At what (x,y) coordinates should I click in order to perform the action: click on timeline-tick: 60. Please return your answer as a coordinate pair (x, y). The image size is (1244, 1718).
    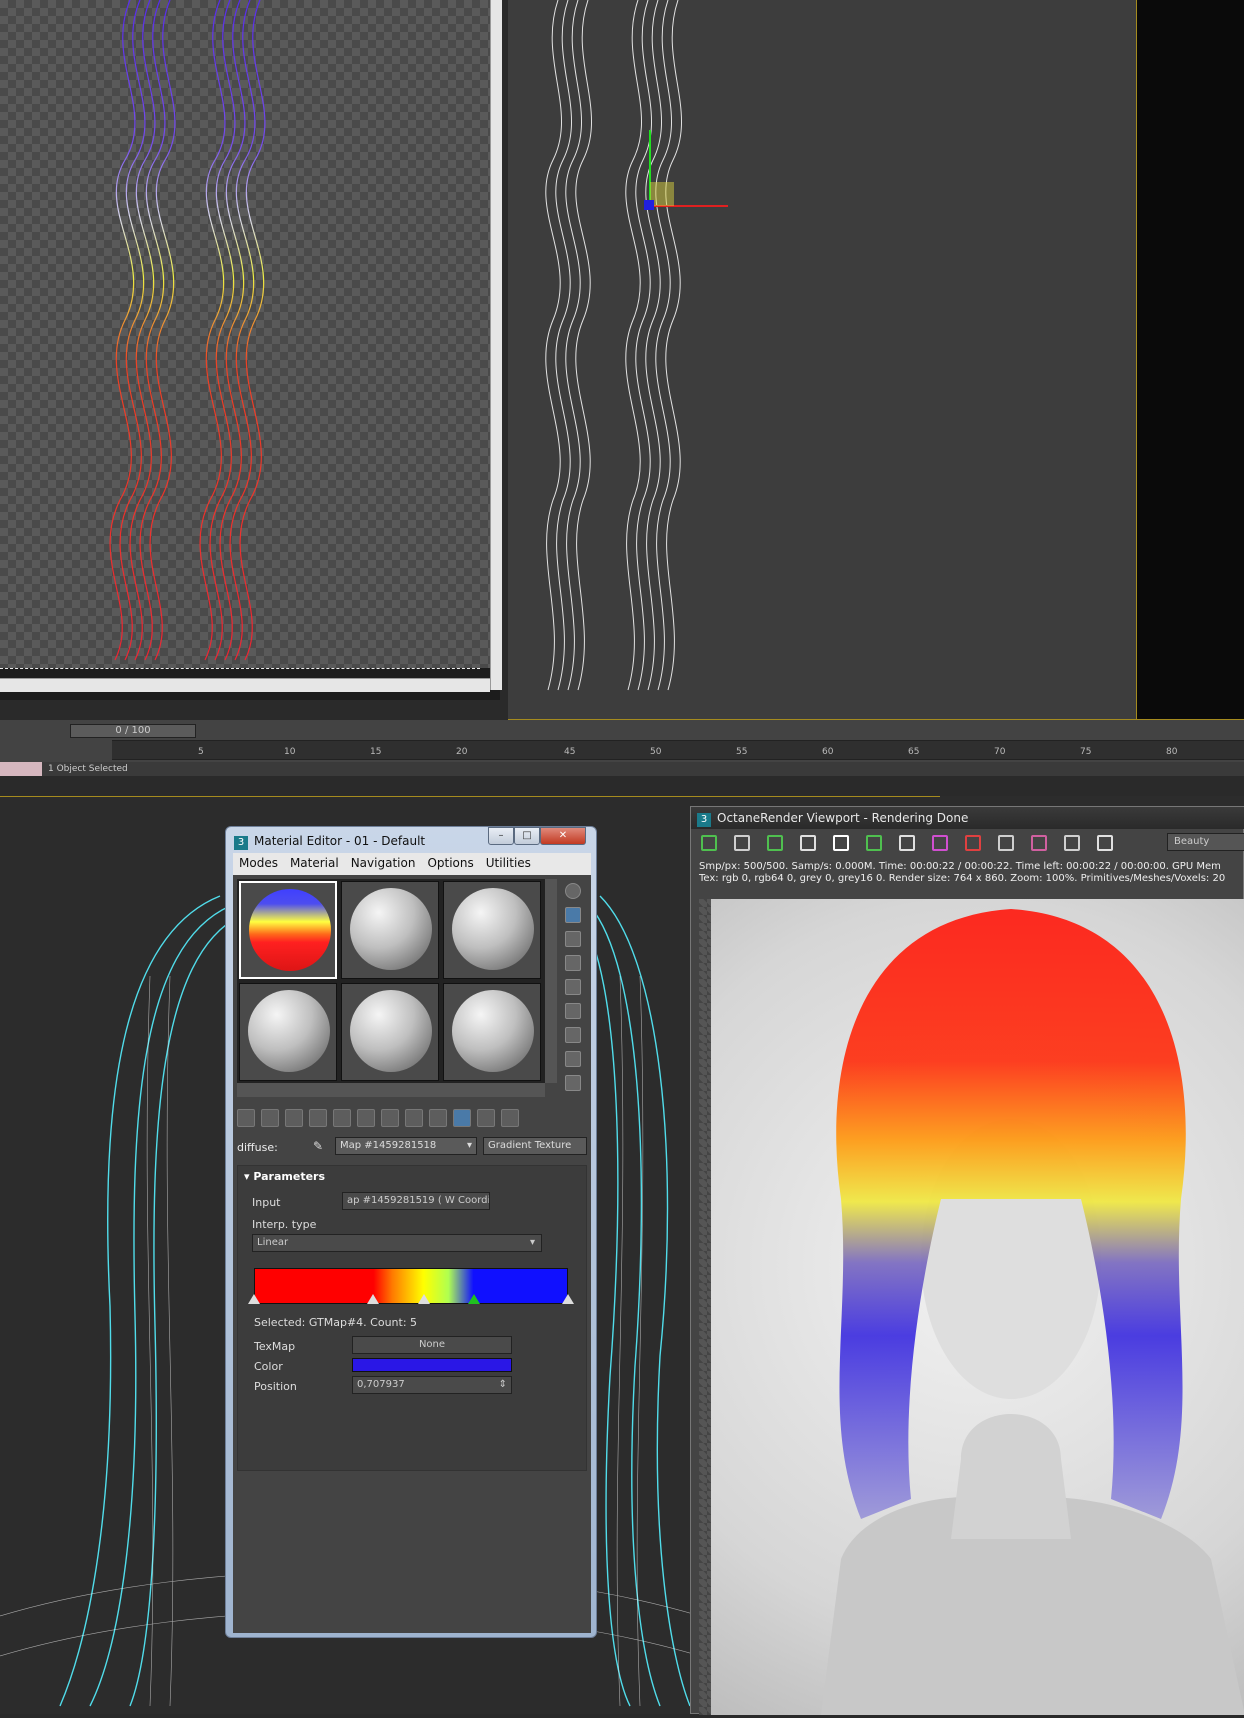
    Looking at the image, I should click on (828, 752).